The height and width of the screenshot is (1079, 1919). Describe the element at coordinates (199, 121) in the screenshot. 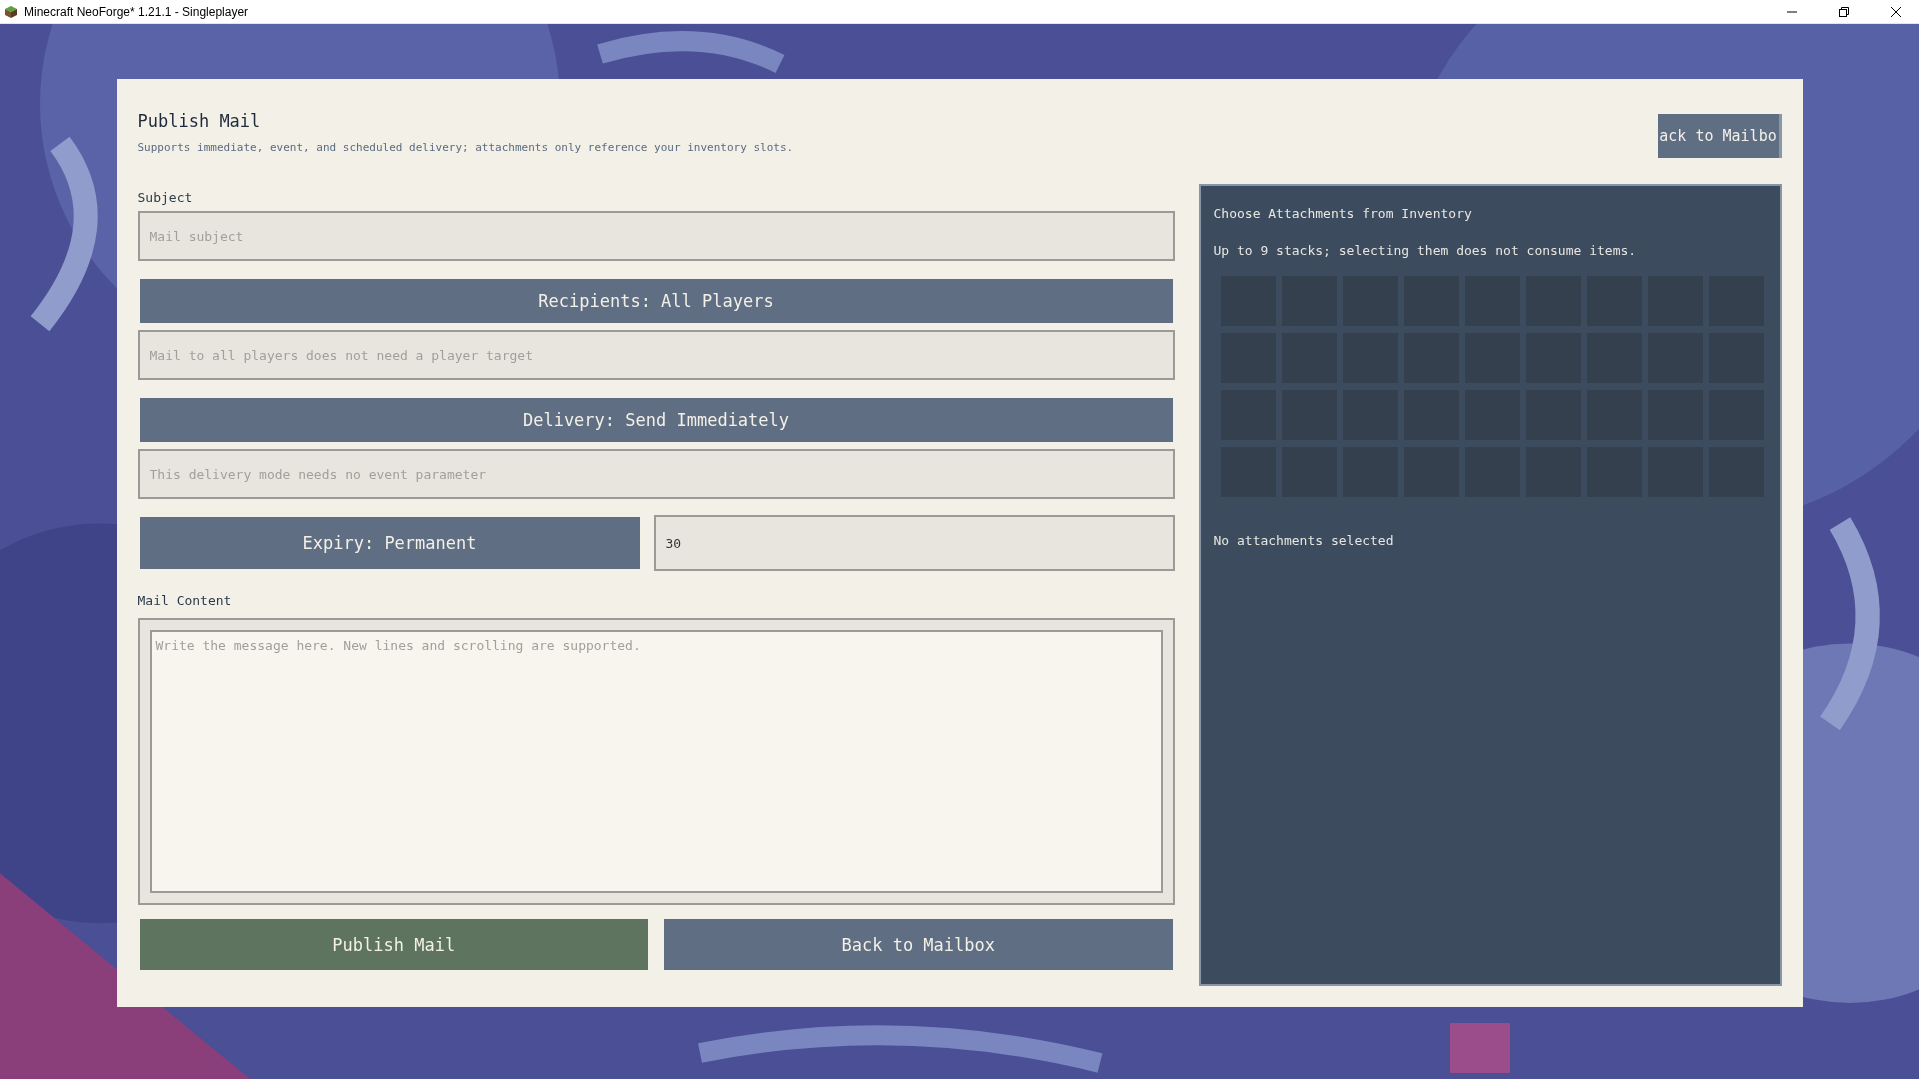

I see `page-title: Publish Mail` at that location.